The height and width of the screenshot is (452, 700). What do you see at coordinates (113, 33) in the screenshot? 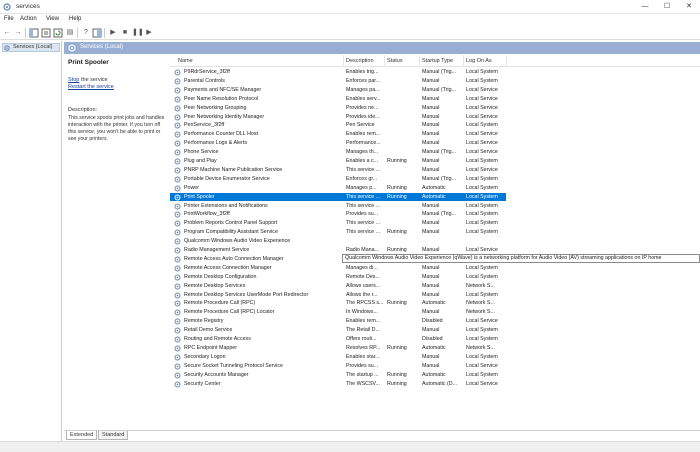
I see `start-service-icon: ▶` at bounding box center [113, 33].